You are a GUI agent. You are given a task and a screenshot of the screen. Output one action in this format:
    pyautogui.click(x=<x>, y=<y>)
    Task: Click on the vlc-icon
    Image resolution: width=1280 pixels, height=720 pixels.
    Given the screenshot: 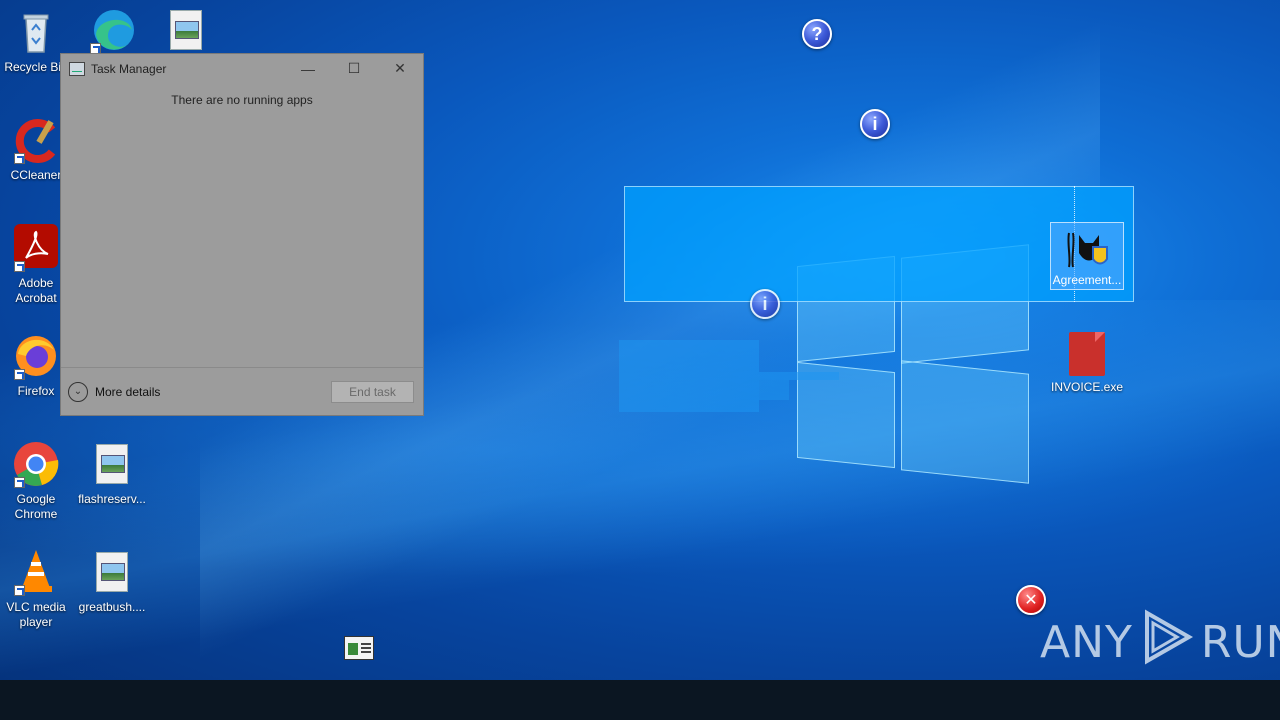 What is the action you would take?
    pyautogui.click(x=36, y=572)
    